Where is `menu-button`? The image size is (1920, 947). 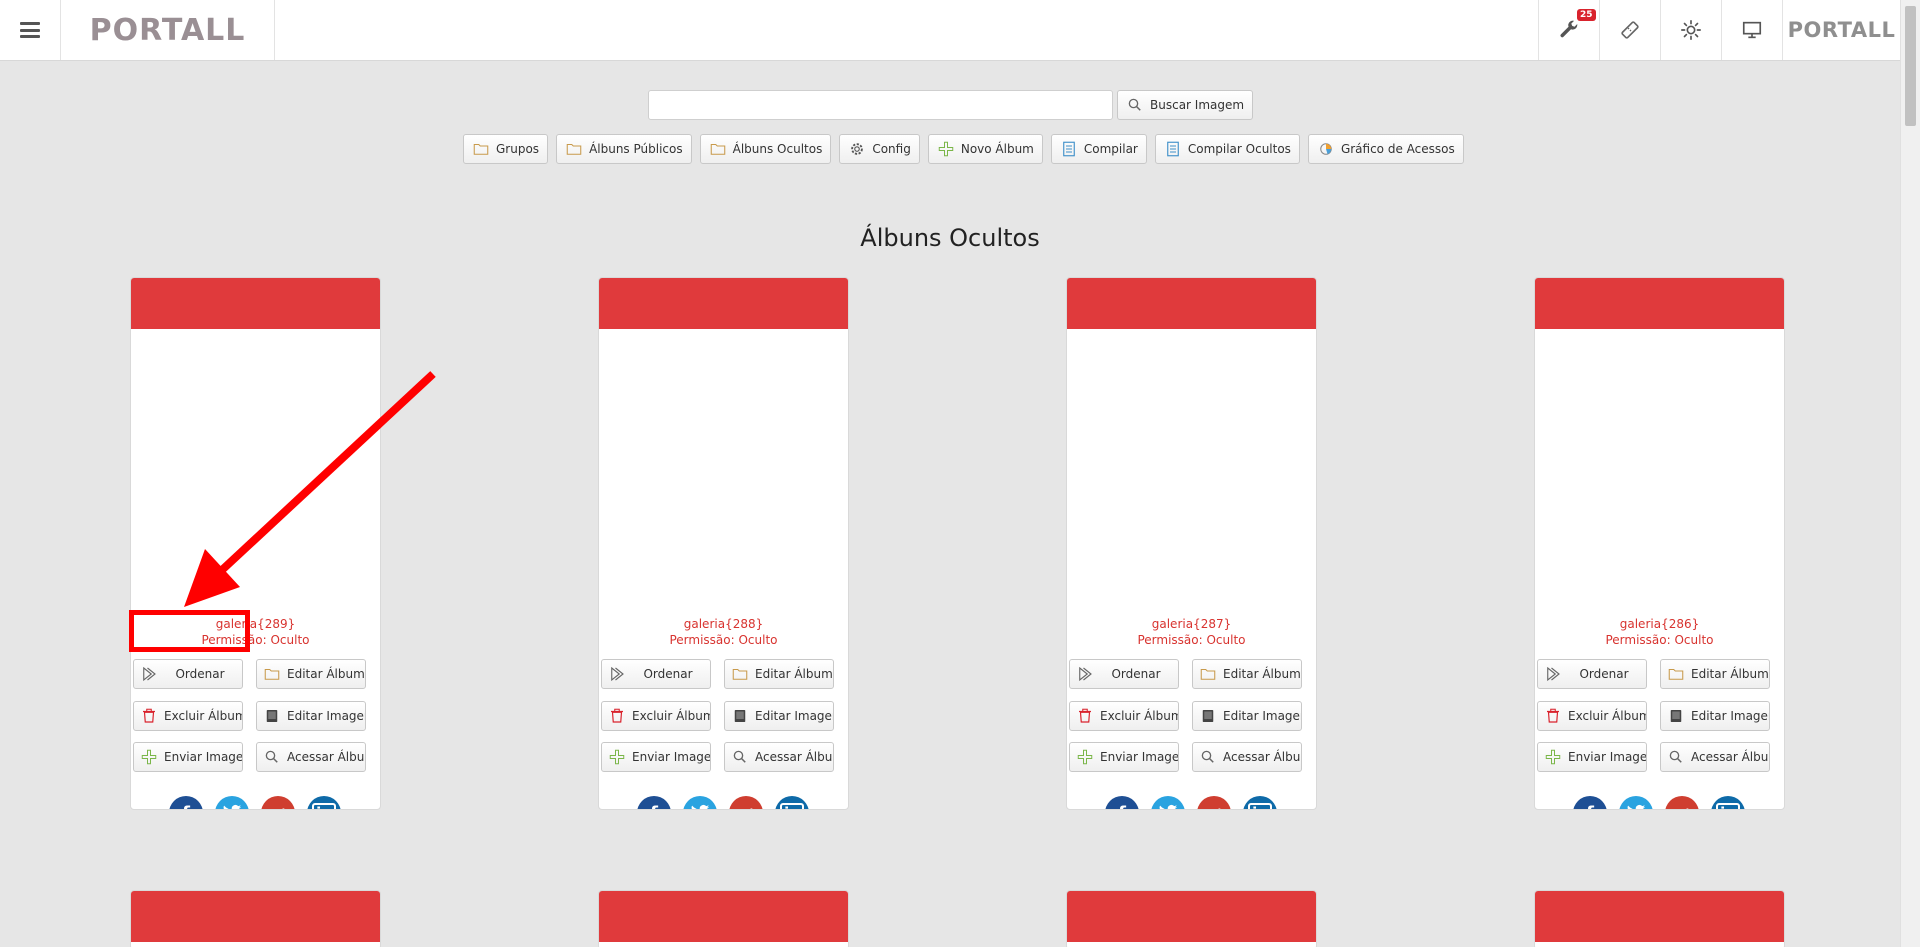
menu-button is located at coordinates (30, 30).